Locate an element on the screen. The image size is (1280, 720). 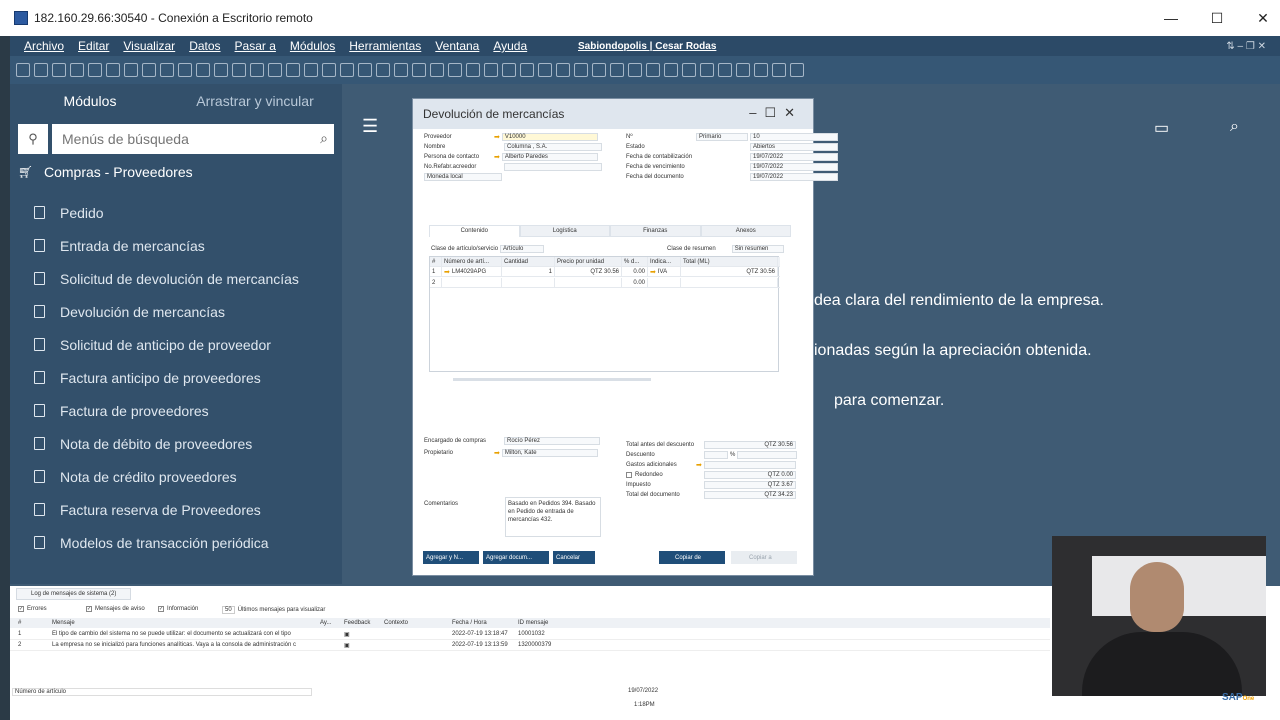
previous-record-icon is located at coordinates (239, 70).